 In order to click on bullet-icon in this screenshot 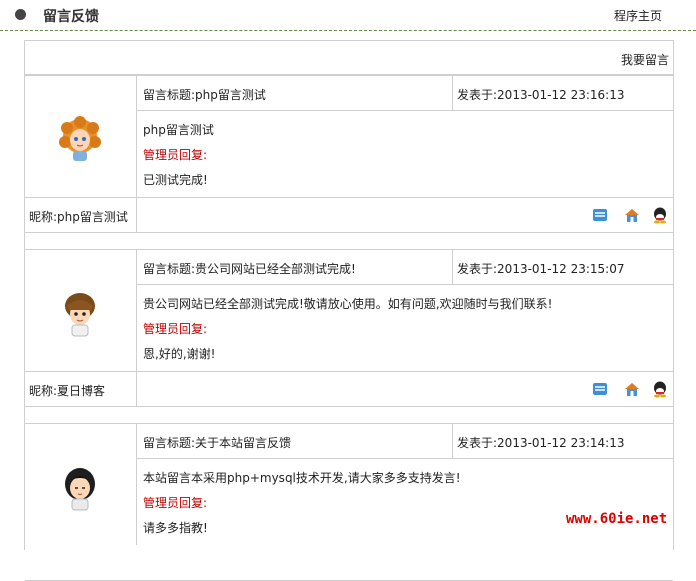, I will do `click(20, 14)`.